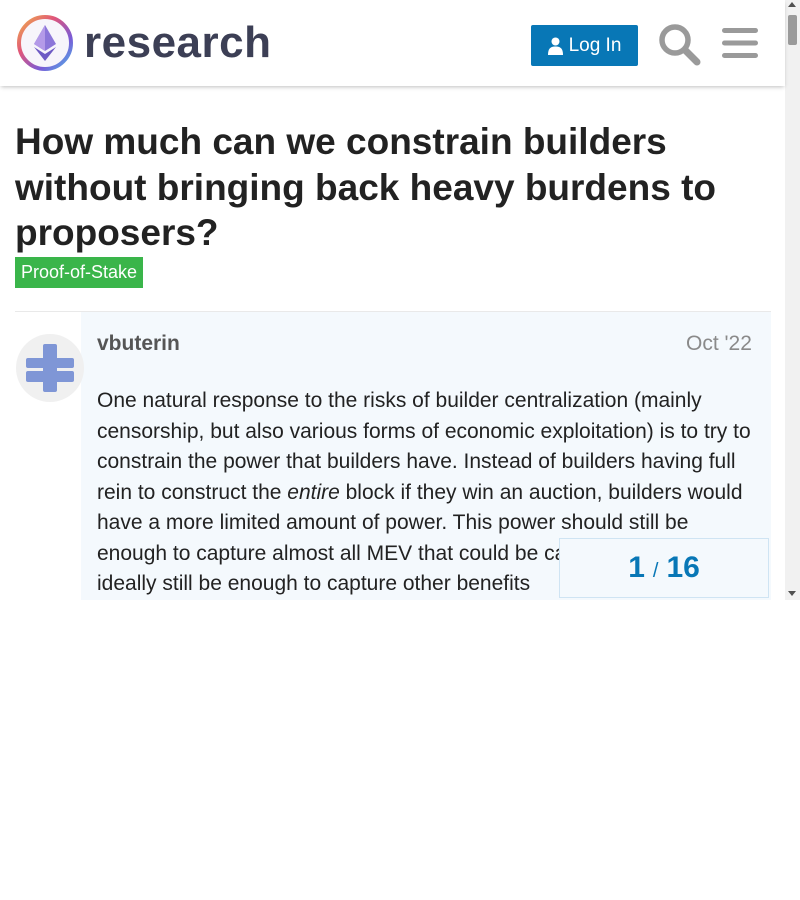 The image size is (800, 900). I want to click on site-name: research, so click(177, 43).